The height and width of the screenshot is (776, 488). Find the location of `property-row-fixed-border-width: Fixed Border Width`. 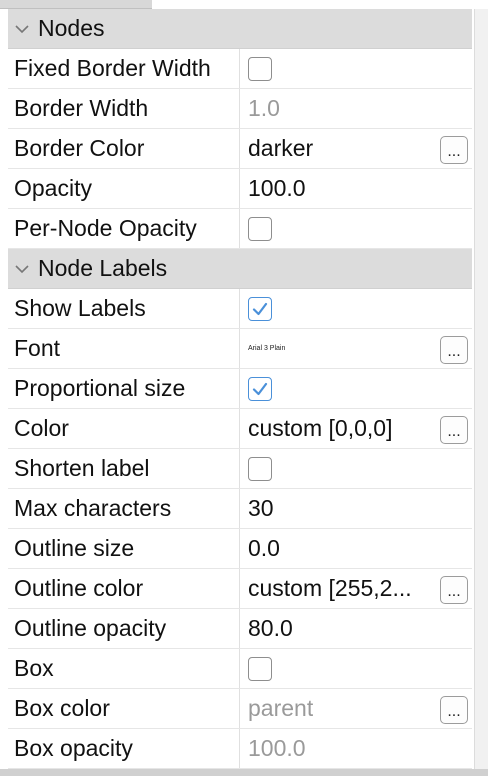

property-row-fixed-border-width: Fixed Border Width is located at coordinates (240, 69).